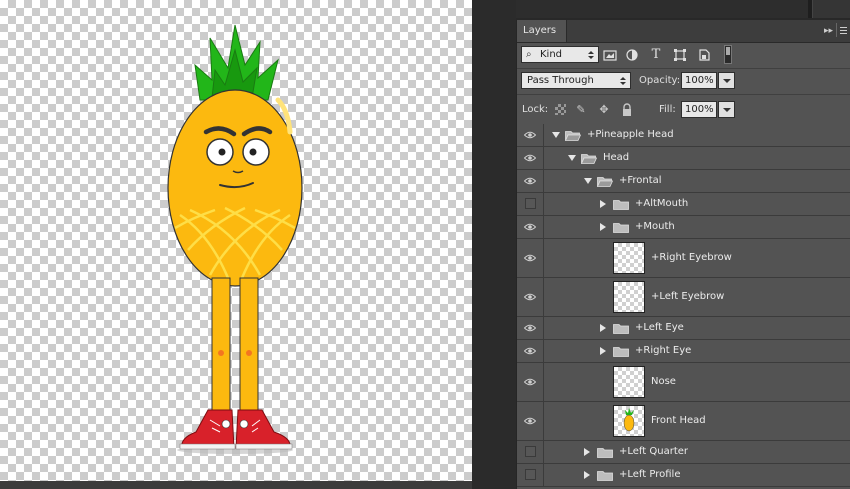 The height and width of the screenshot is (489, 850). What do you see at coordinates (683, 181) in the screenshot?
I see `layer-row-frontal: +Frontal` at bounding box center [683, 181].